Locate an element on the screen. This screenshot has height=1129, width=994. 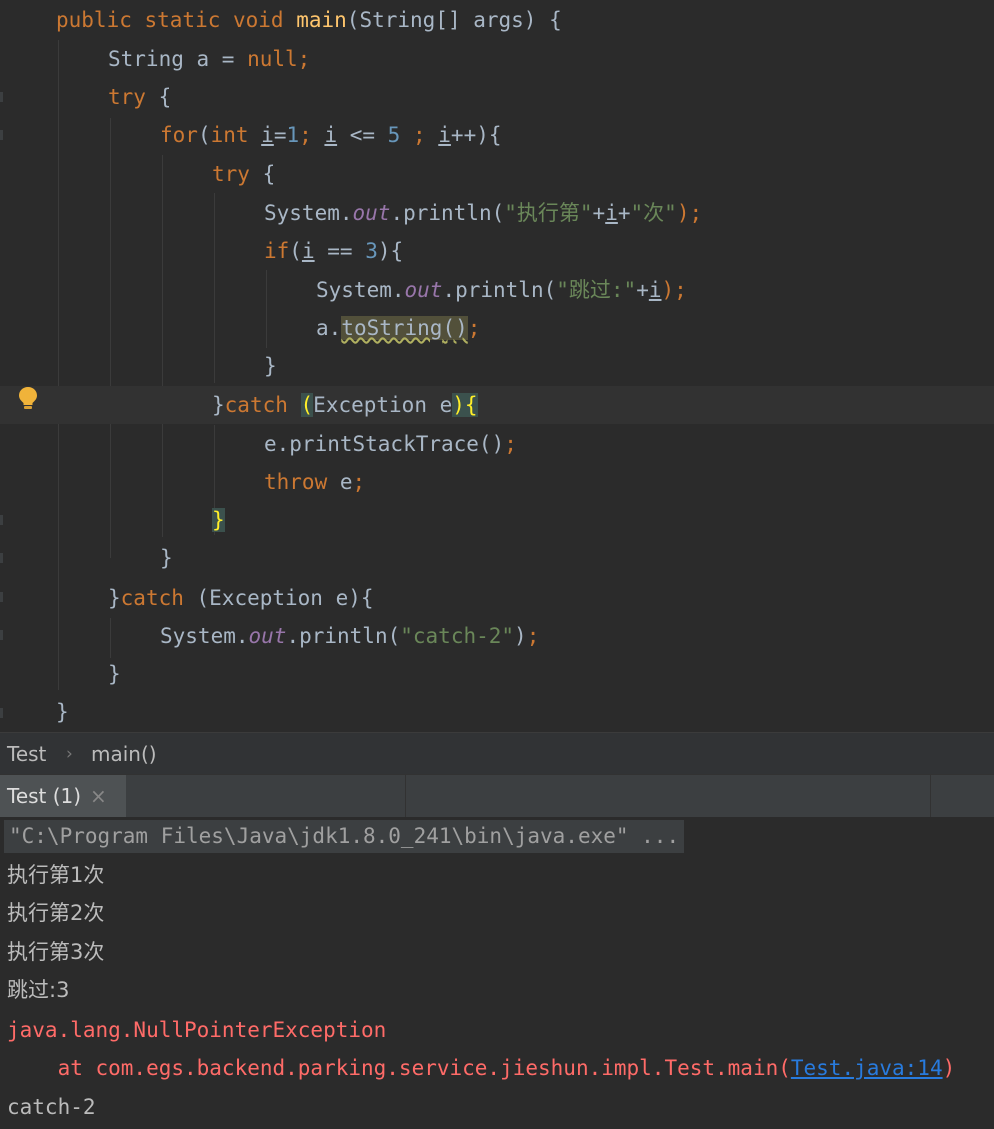
run-tab-bar: Test (1) × is located at coordinates (497, 796).